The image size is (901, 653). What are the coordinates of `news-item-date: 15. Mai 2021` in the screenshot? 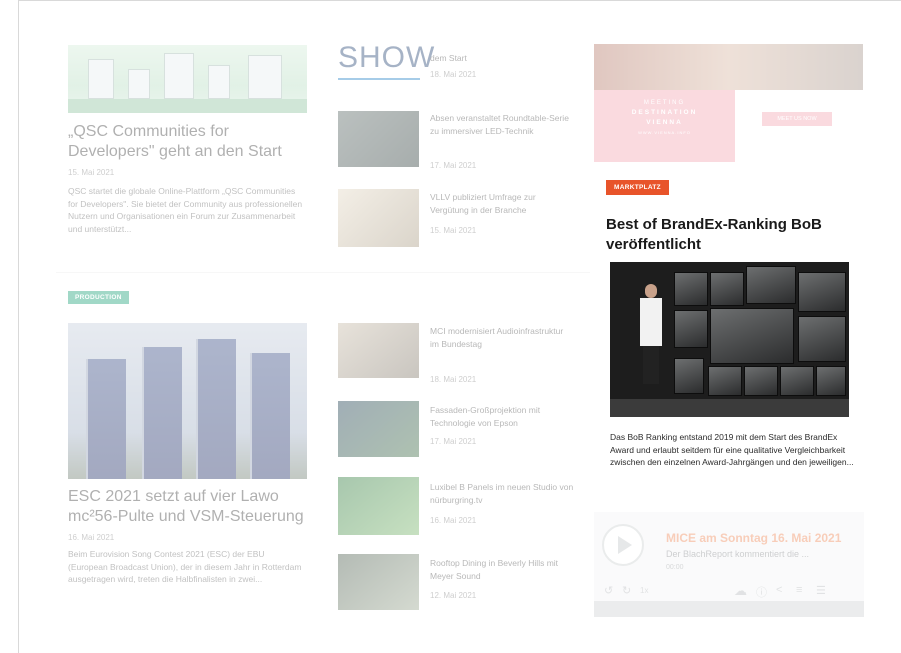 It's located at (453, 230).